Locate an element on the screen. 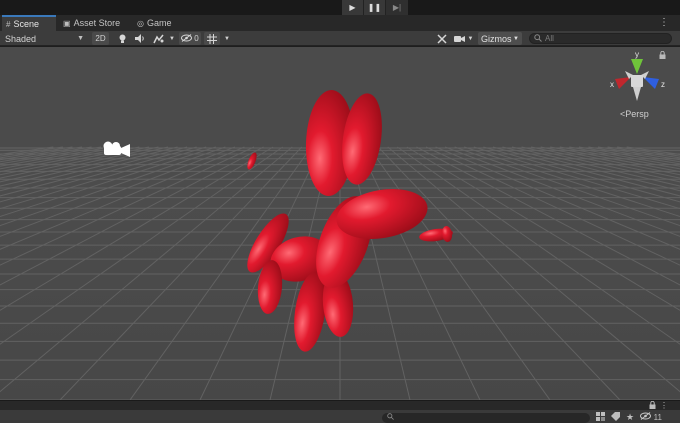 The width and height of the screenshot is (680, 423). camera-settings-icon is located at coordinates (459, 38).